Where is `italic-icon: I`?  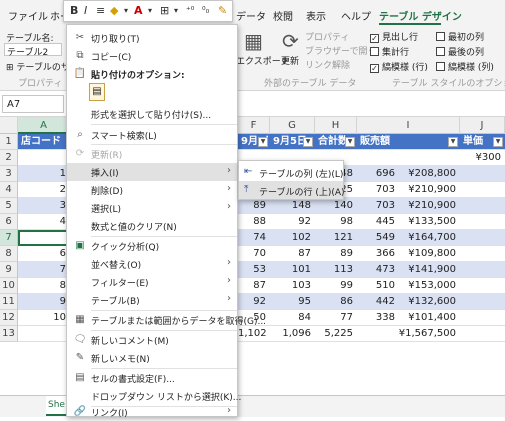
italic-icon: I is located at coordinates (85, 10).